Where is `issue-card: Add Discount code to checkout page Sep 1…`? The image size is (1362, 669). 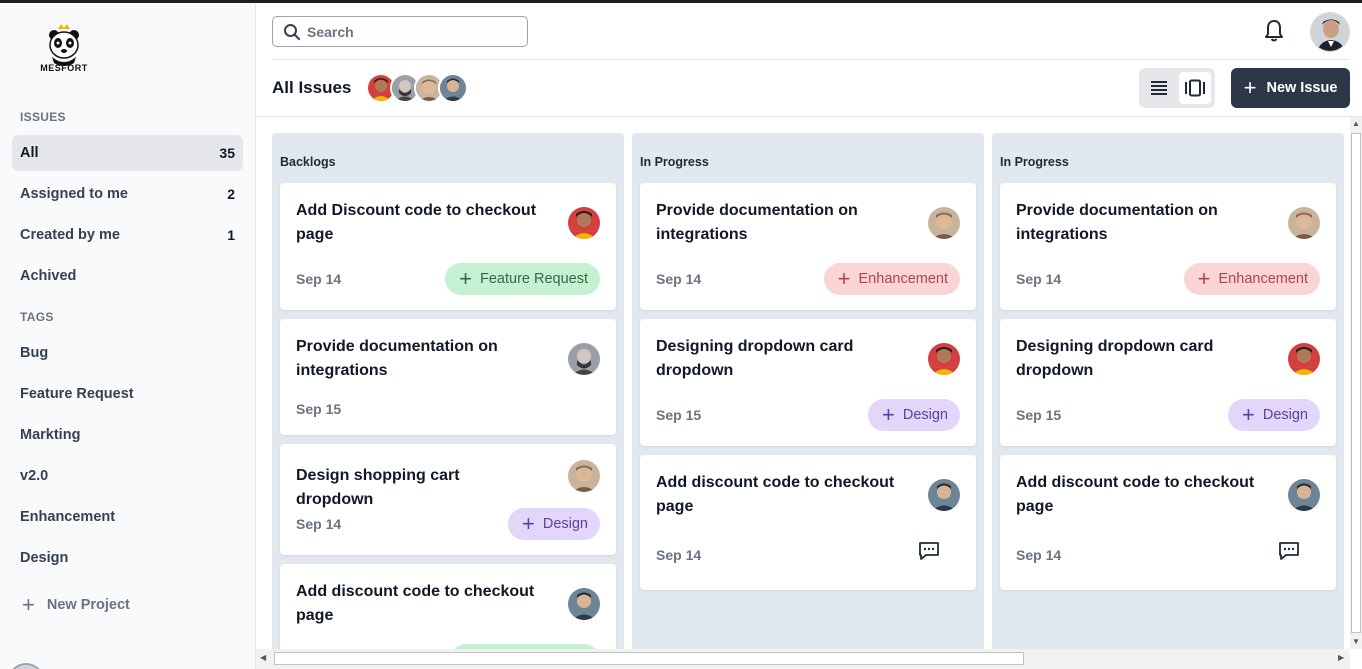 issue-card: Add Discount code to checkout page Sep 1… is located at coordinates (448, 246).